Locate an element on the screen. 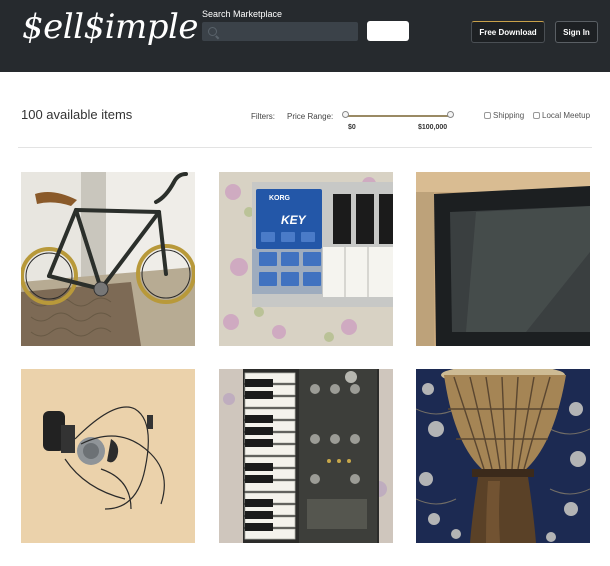 The width and height of the screenshot is (610, 566). bicycle-photo is located at coordinates (108, 259).